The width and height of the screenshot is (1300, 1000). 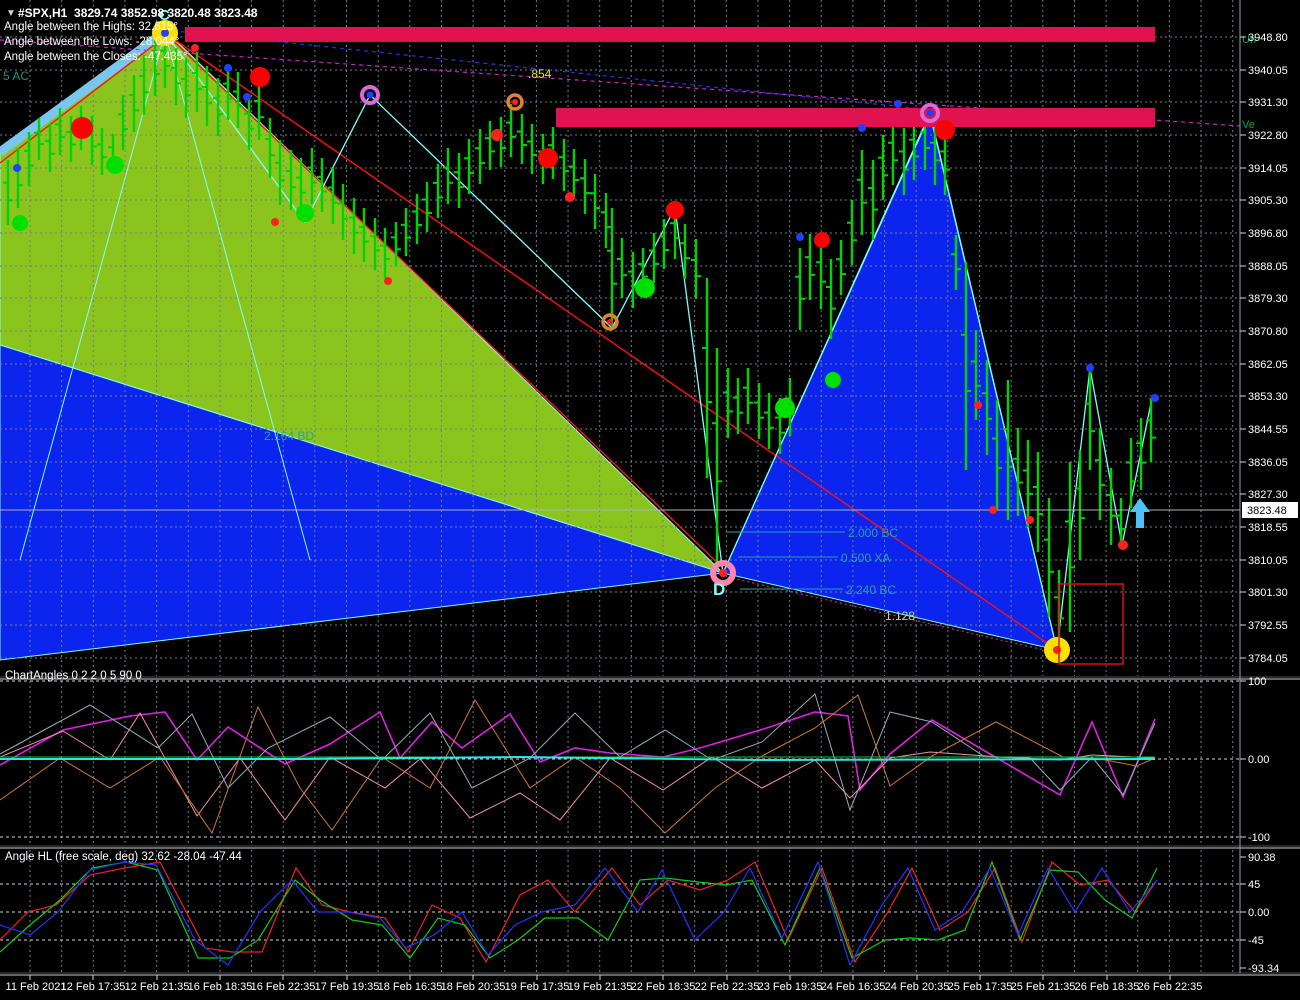 What do you see at coordinates (1268, 528) in the screenshot?
I see `svg-text: 3818.55` at bounding box center [1268, 528].